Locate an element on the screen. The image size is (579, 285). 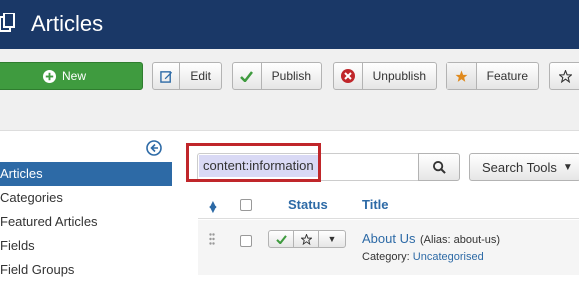
sidebar-item-featured-articles: Featured Articles is located at coordinates (86, 222).